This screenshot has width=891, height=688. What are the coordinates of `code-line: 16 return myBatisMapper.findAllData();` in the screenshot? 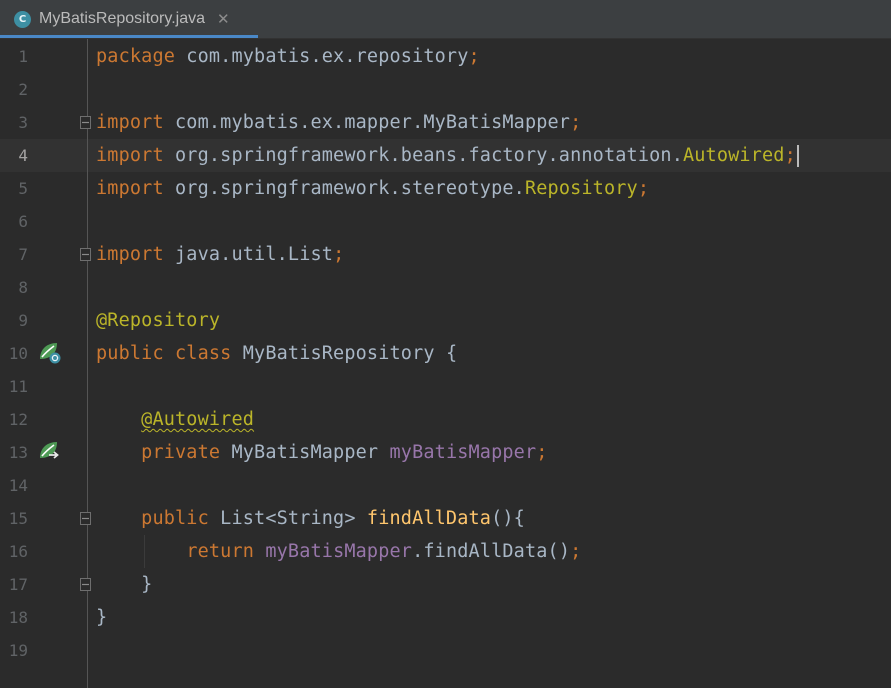 It's located at (445, 551).